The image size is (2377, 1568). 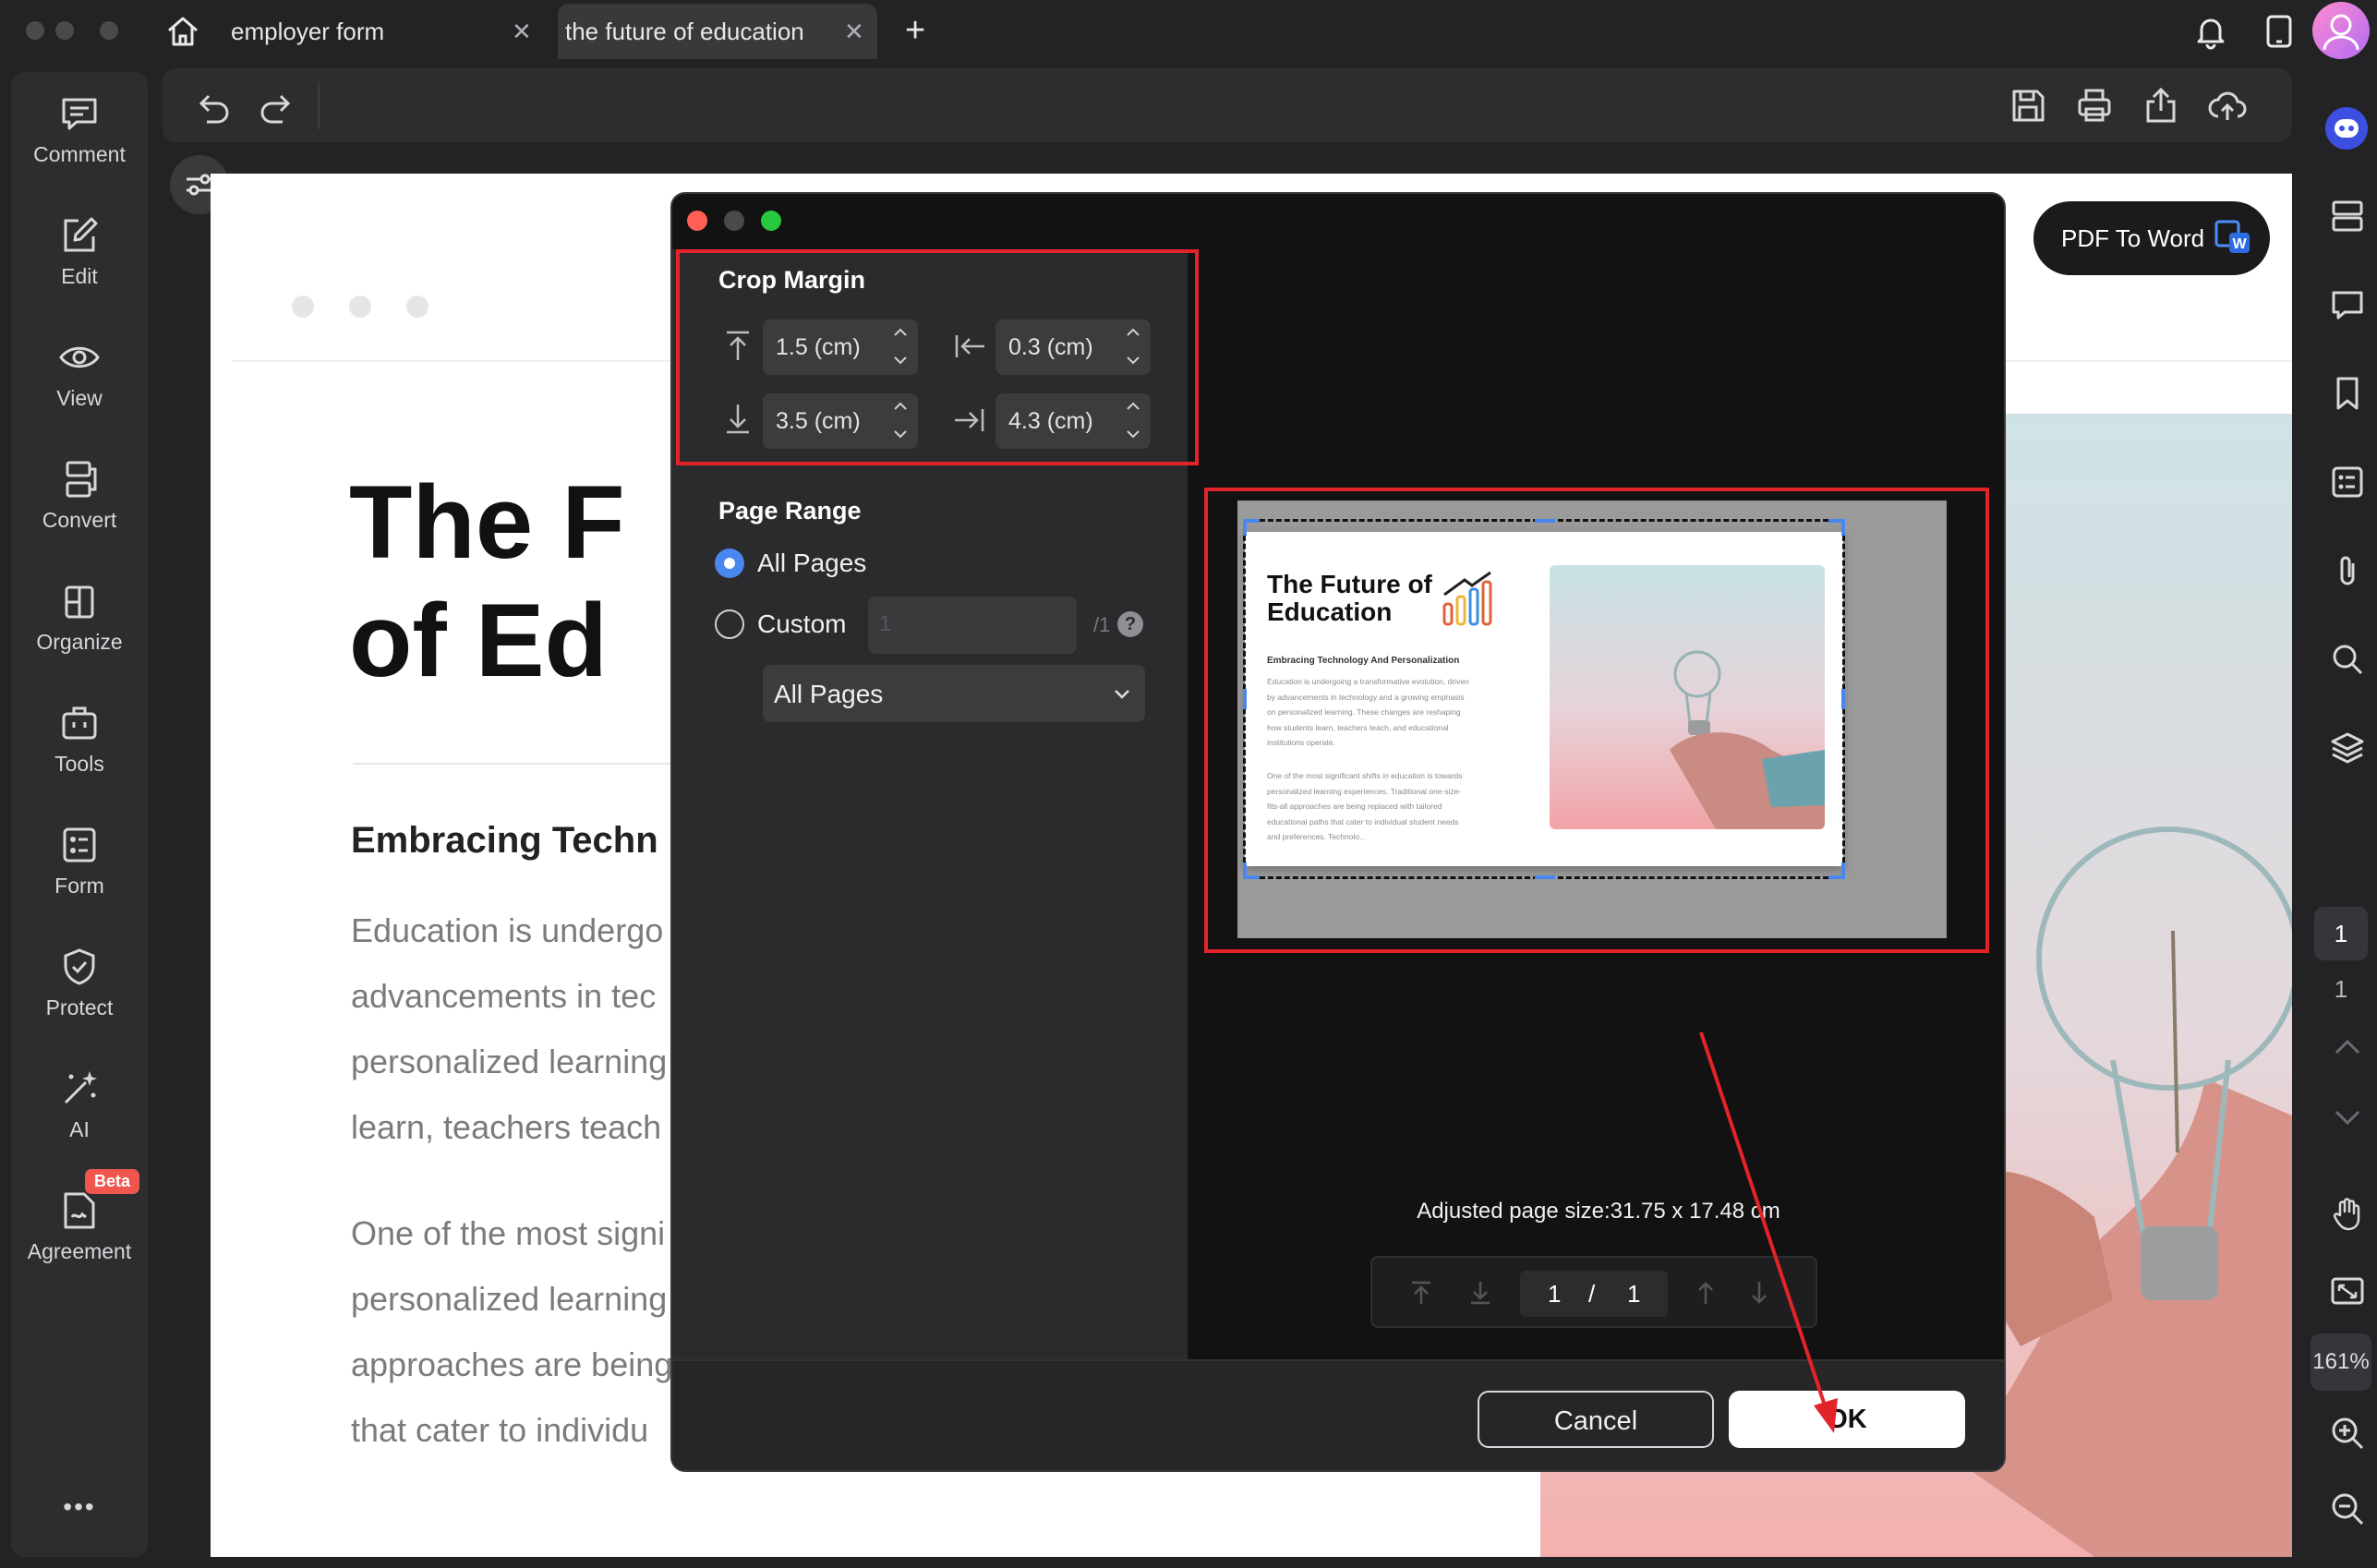 I want to click on attachment-icon, so click(x=2347, y=570).